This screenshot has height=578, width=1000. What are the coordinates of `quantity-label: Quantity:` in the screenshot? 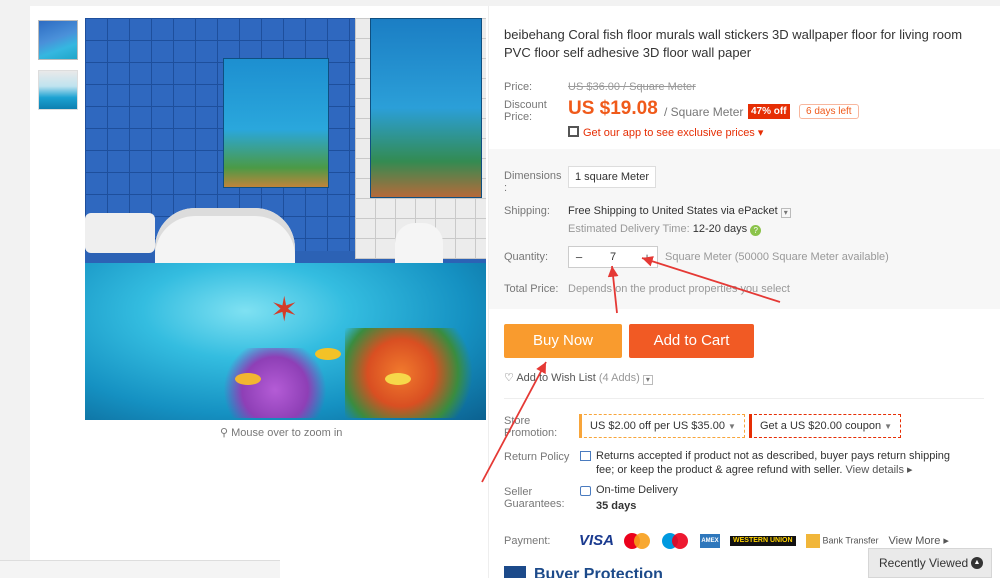 It's located at (526, 257).